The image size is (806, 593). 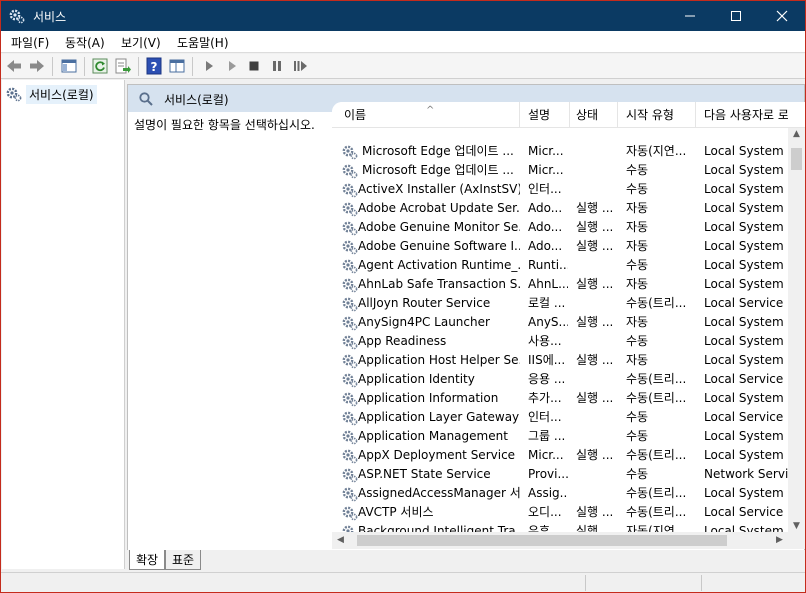 I want to click on forward-arrow-icon, so click(x=37, y=66).